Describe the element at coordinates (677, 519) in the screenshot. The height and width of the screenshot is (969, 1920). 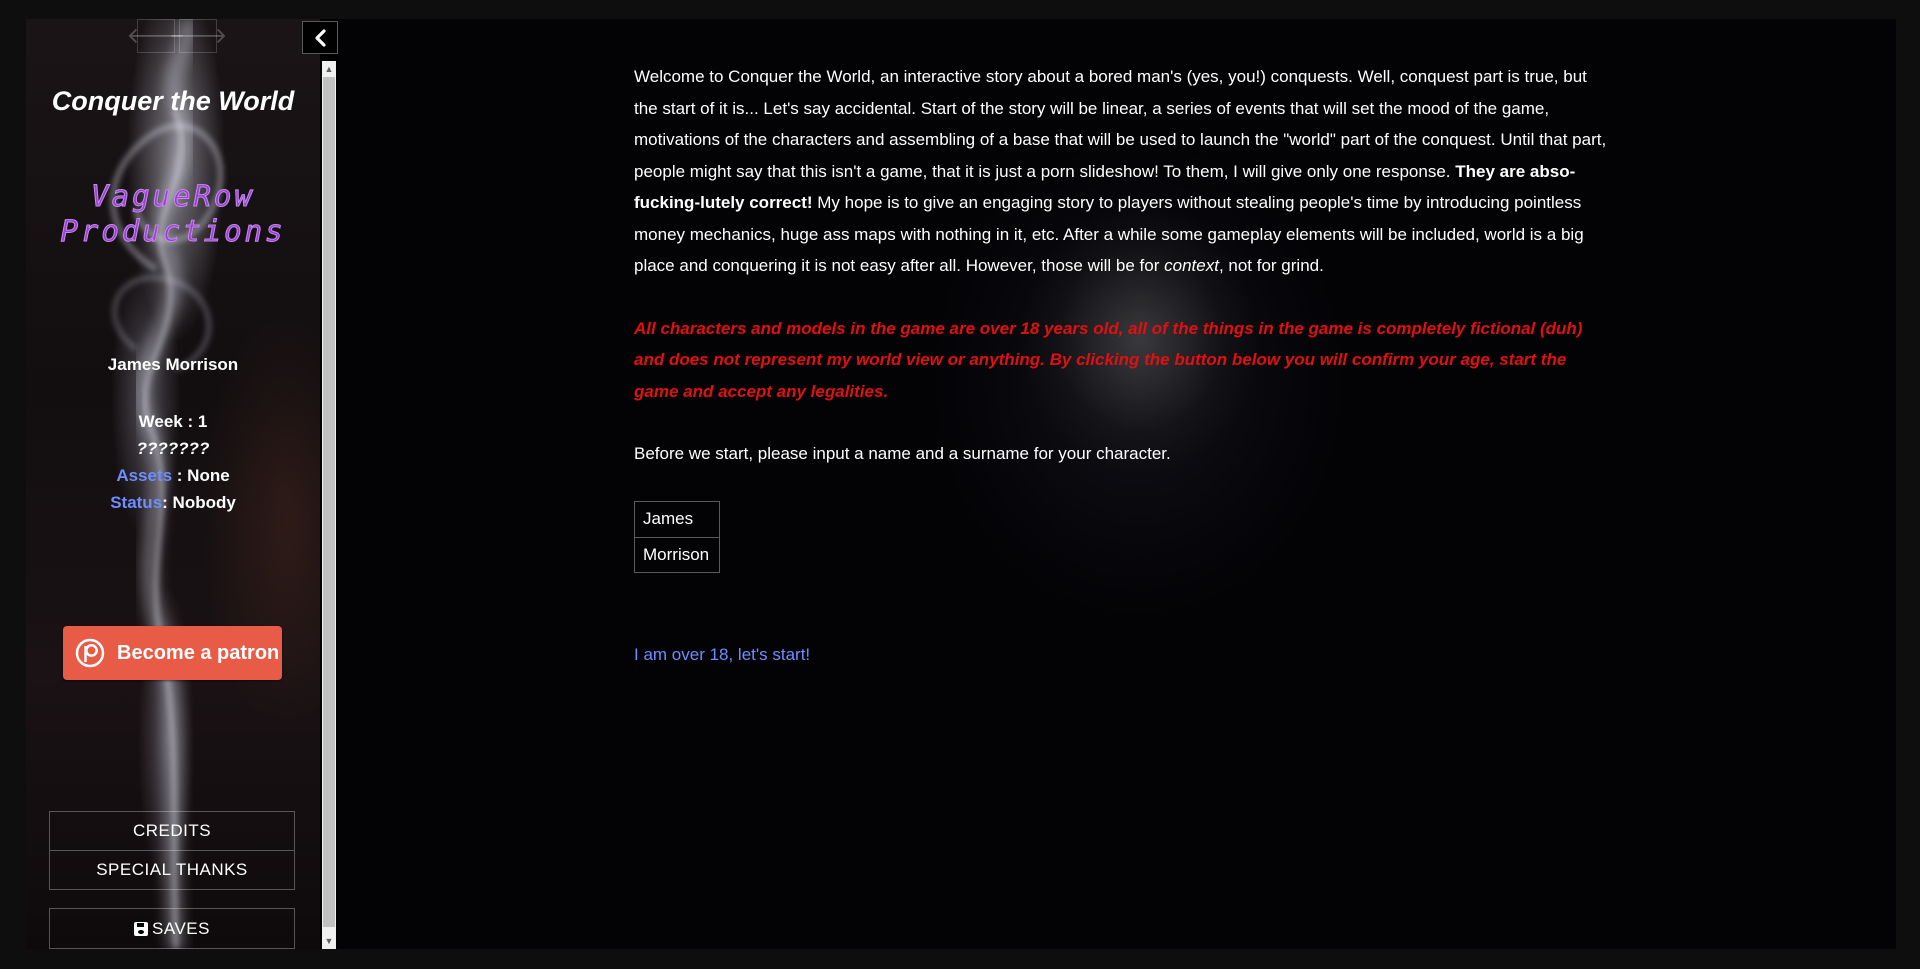
I see `first-name-input` at that location.